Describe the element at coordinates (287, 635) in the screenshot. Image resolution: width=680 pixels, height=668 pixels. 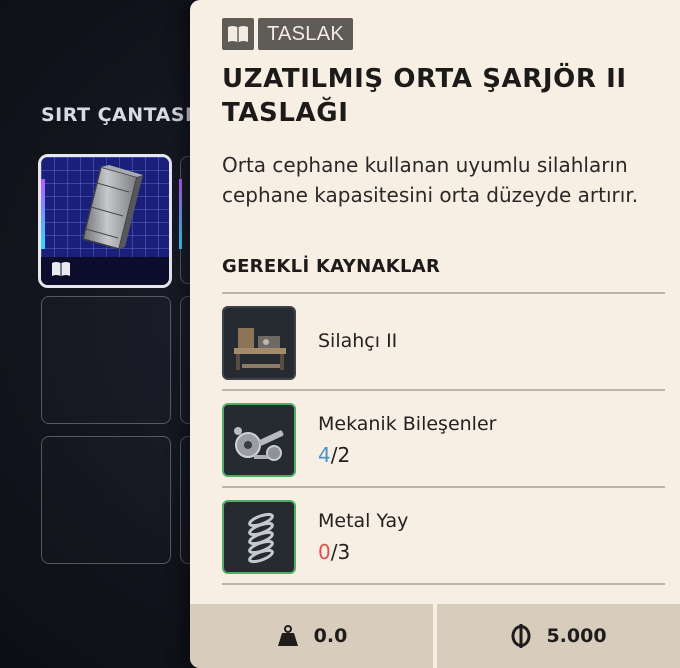
I see `weight-icon` at that location.